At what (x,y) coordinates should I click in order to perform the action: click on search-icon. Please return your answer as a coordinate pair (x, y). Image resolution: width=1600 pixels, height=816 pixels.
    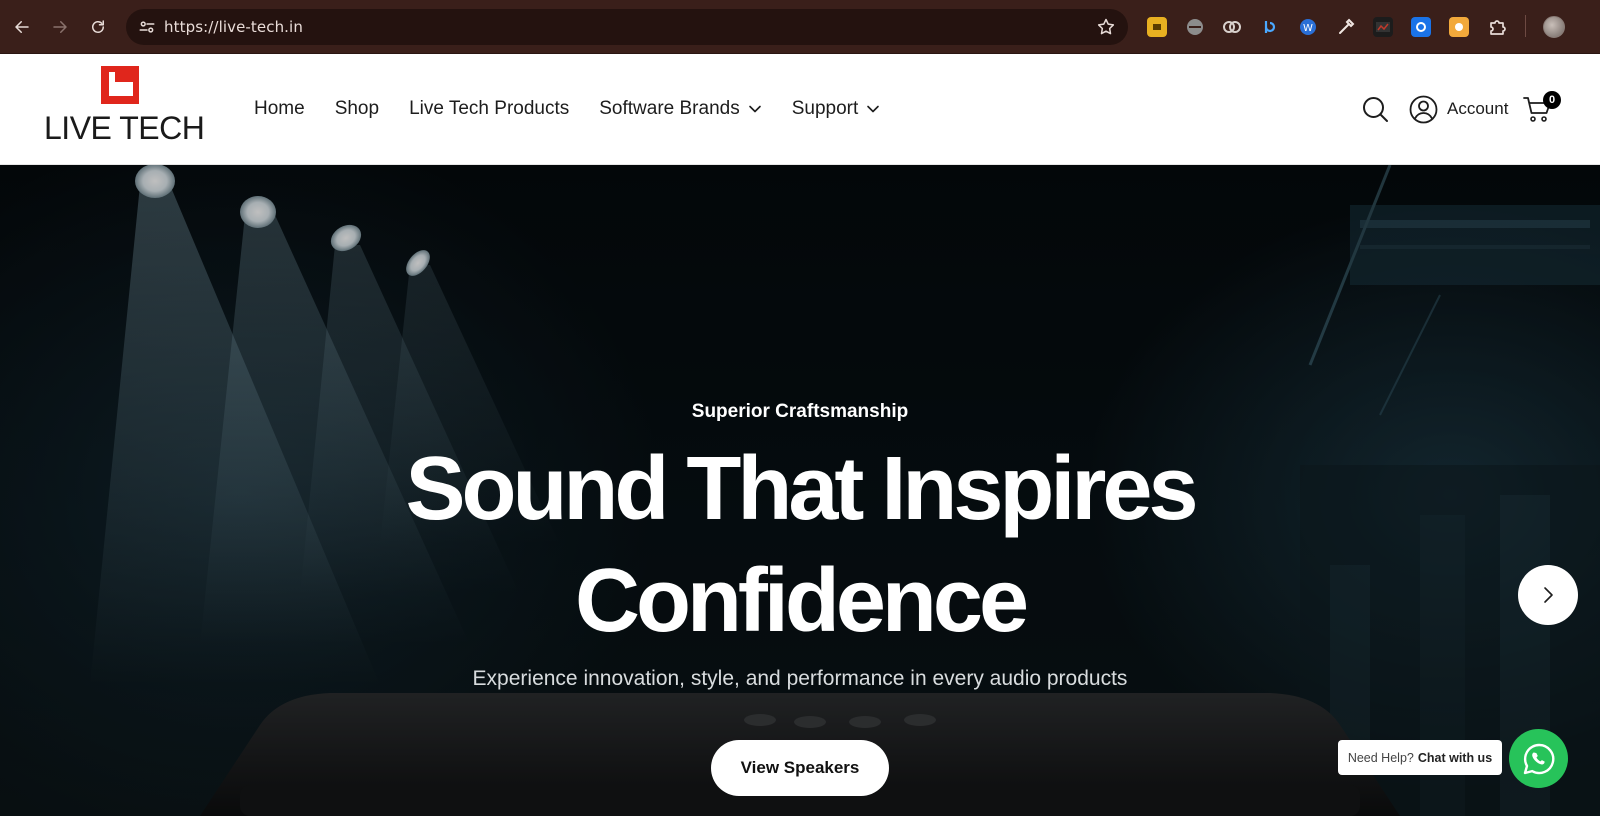
    Looking at the image, I should click on (1375, 109).